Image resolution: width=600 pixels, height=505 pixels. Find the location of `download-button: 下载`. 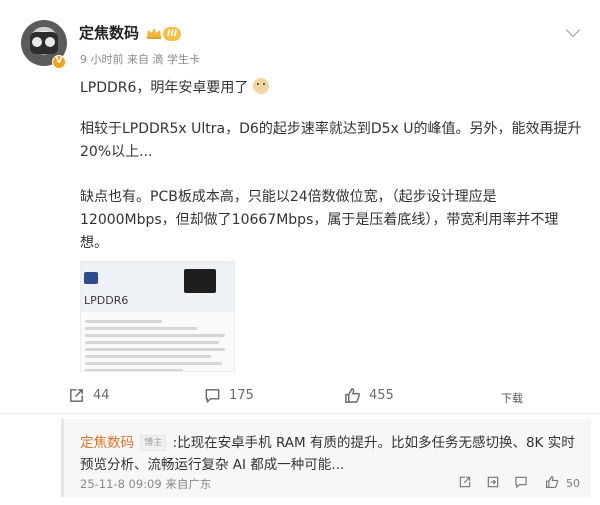

download-button: 下载 is located at coordinates (512, 398).